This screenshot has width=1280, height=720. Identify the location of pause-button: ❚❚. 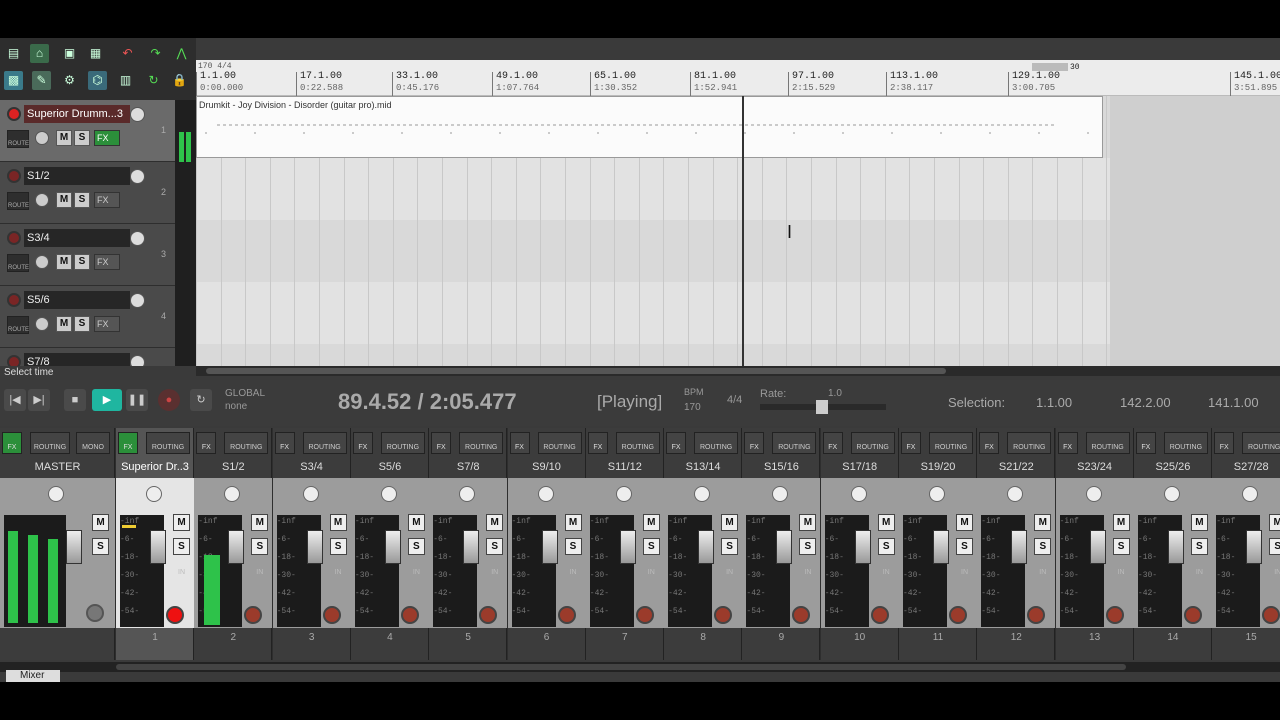
(137, 400).